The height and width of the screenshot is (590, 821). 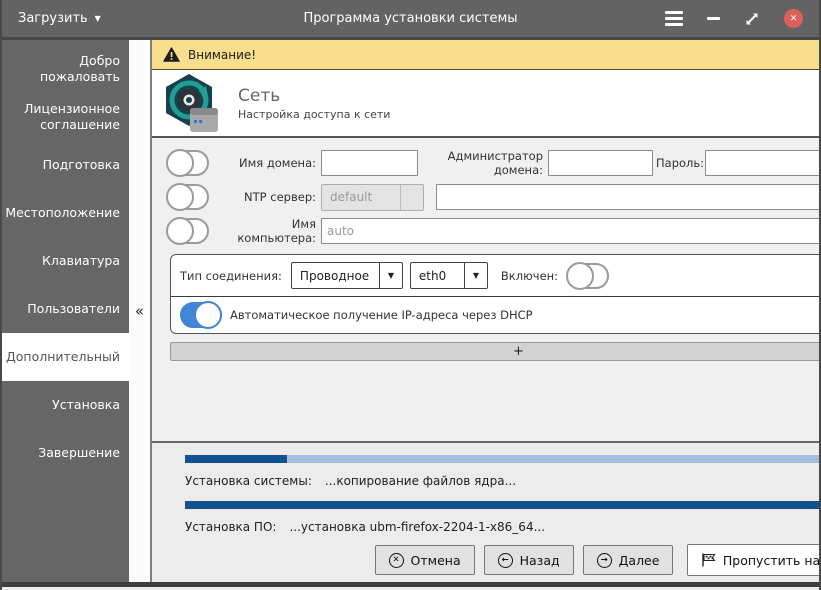 I want to click on hostname-toggle, so click(x=187, y=231).